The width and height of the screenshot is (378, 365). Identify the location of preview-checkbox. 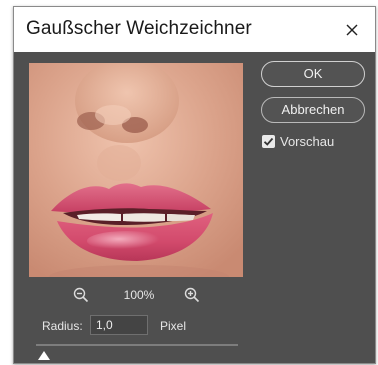
(268, 141).